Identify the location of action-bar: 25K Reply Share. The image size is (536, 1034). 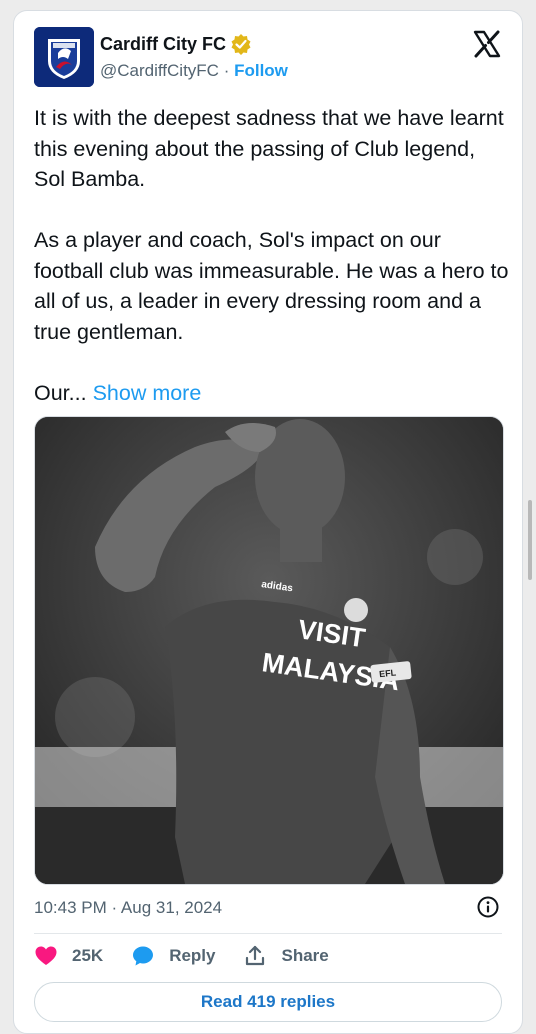
(195, 956).